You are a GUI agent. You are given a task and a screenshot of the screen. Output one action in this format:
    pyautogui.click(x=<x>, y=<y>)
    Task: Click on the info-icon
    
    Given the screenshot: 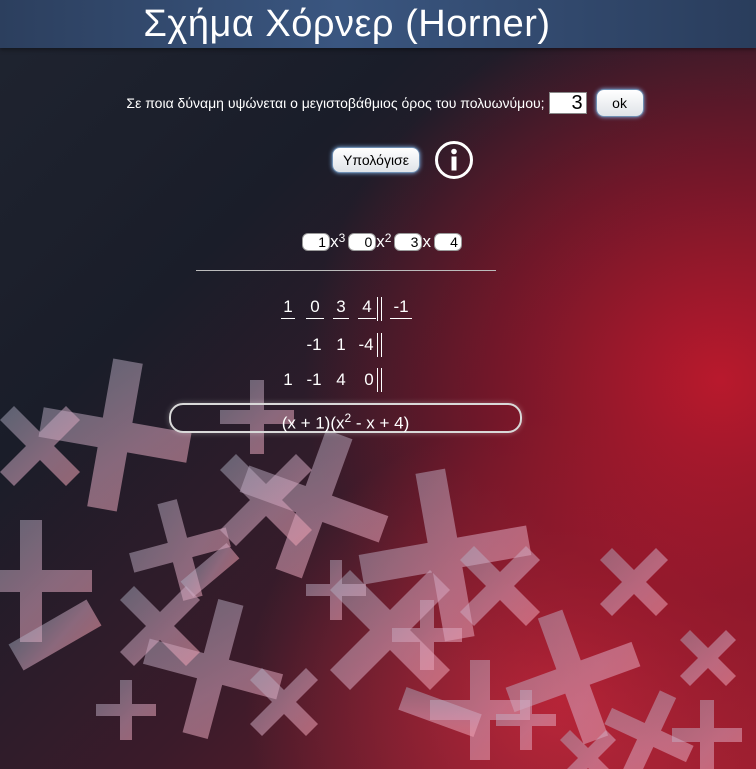 What is the action you would take?
    pyautogui.click(x=454, y=160)
    